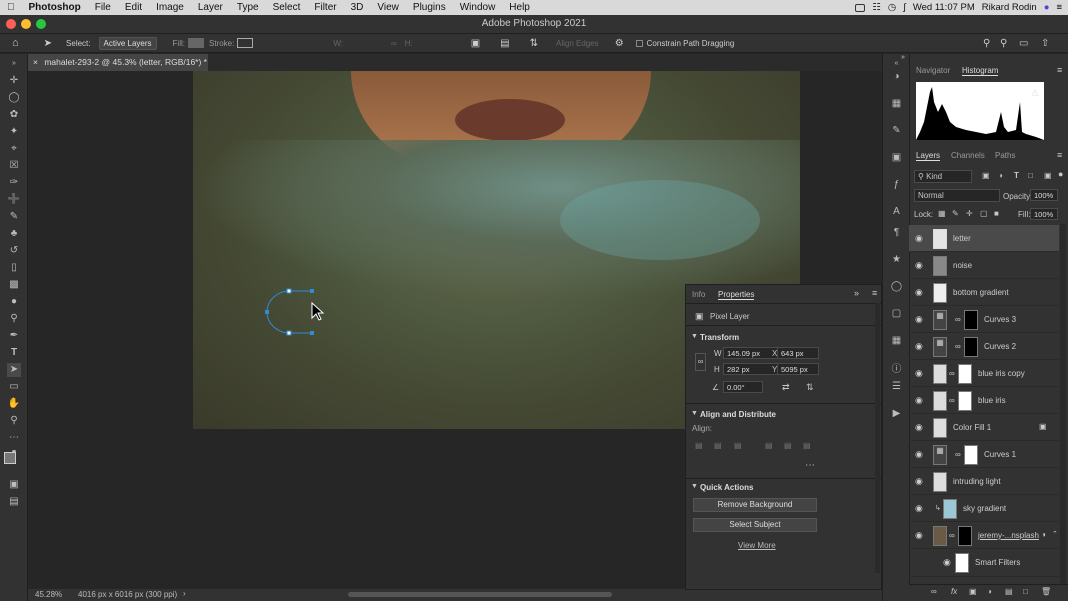  Describe the element at coordinates (700, 362) in the screenshot. I see `link-dimensions-icon: ∞` at that location.